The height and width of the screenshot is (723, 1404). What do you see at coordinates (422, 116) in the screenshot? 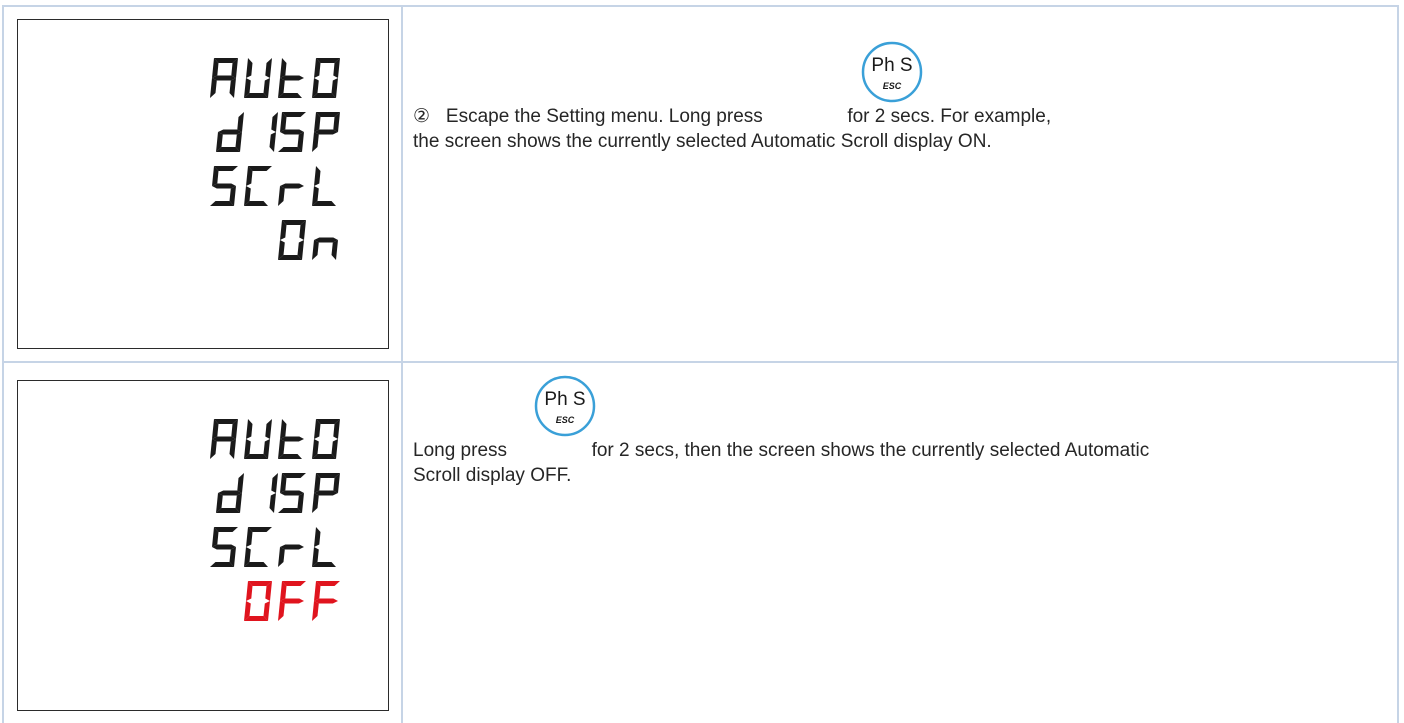
I see `step-number: ②` at bounding box center [422, 116].